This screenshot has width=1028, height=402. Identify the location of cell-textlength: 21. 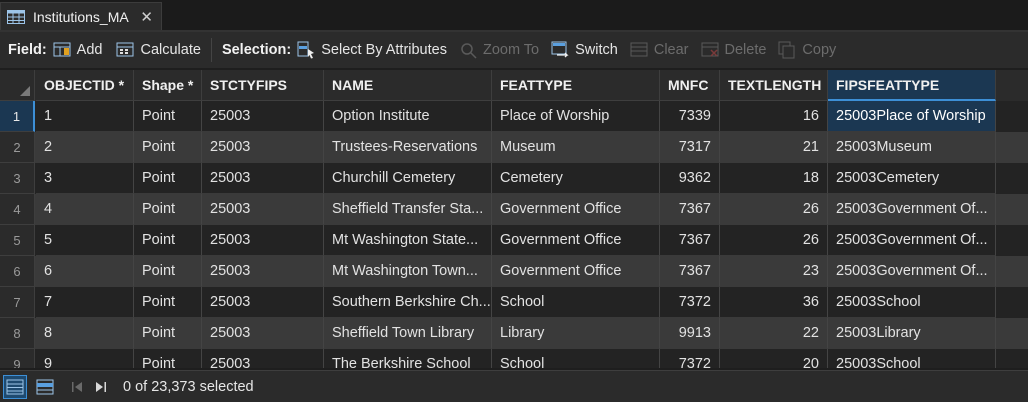
(774, 147).